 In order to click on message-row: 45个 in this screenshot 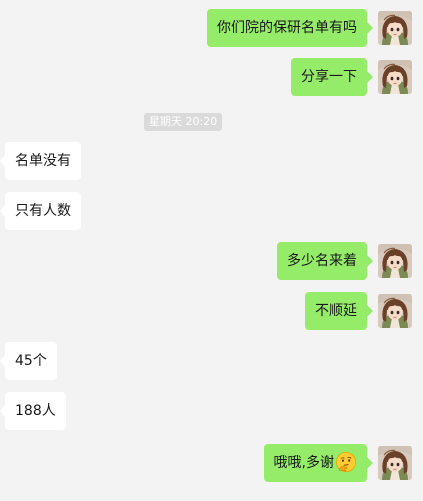, I will do `click(211, 361)`.